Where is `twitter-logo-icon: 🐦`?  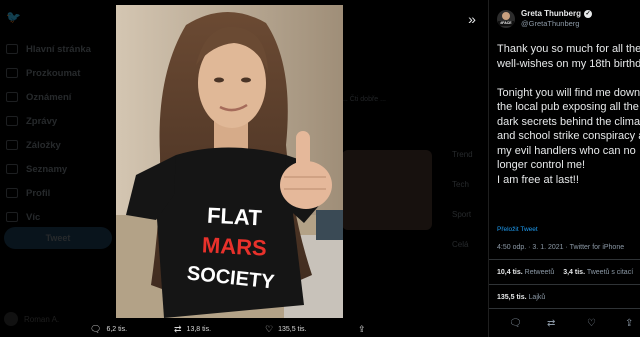 twitter-logo-icon: 🐦 is located at coordinates (13, 17).